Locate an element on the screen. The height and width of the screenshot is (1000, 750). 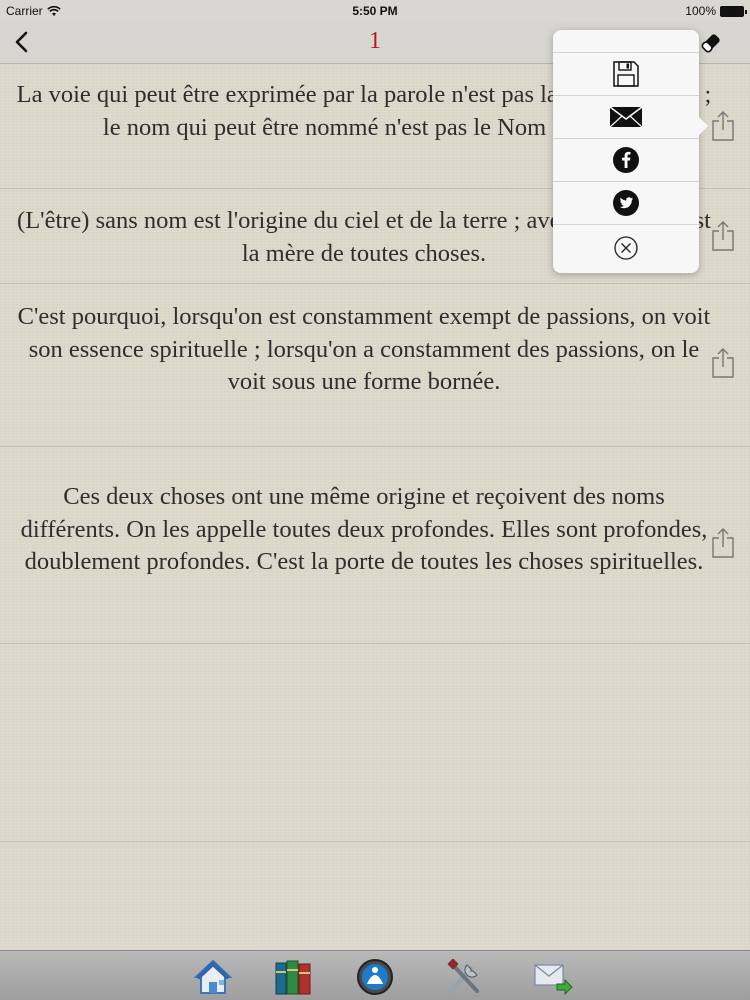
status-bar: Carrier 5:50 PM 100% is located at coordinates (375, 11).